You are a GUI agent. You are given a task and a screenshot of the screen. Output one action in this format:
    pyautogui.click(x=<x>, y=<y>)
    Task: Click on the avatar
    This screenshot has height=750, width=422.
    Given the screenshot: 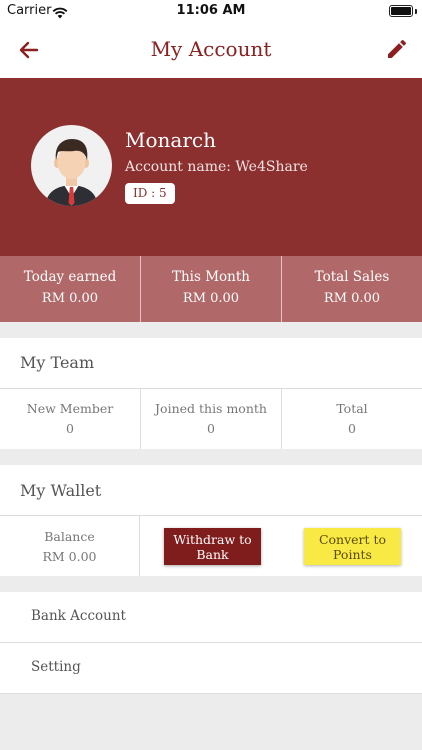 What is the action you would take?
    pyautogui.click(x=71, y=165)
    